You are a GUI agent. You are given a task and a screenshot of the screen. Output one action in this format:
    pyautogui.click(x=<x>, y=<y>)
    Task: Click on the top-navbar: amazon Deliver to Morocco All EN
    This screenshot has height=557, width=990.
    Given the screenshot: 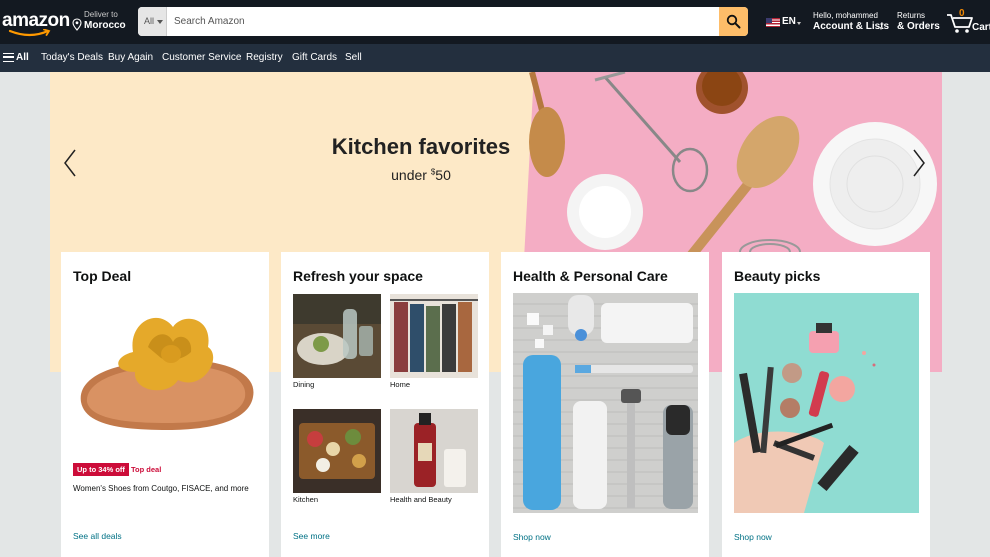 What is the action you would take?
    pyautogui.click(x=495, y=22)
    